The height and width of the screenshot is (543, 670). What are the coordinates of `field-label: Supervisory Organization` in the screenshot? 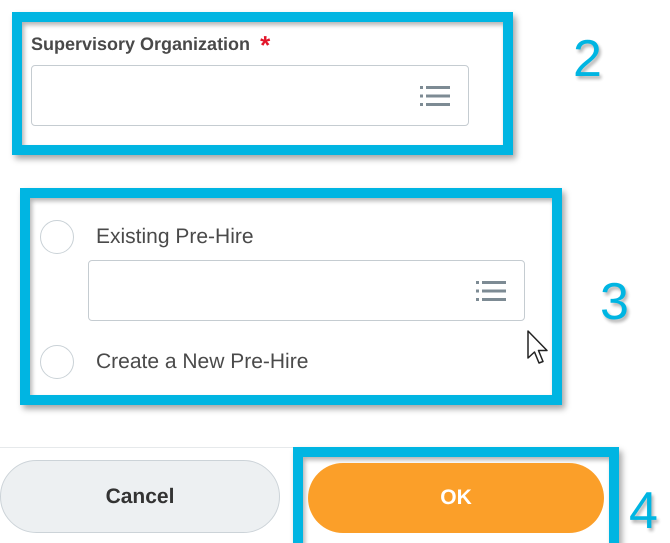 It's located at (140, 44).